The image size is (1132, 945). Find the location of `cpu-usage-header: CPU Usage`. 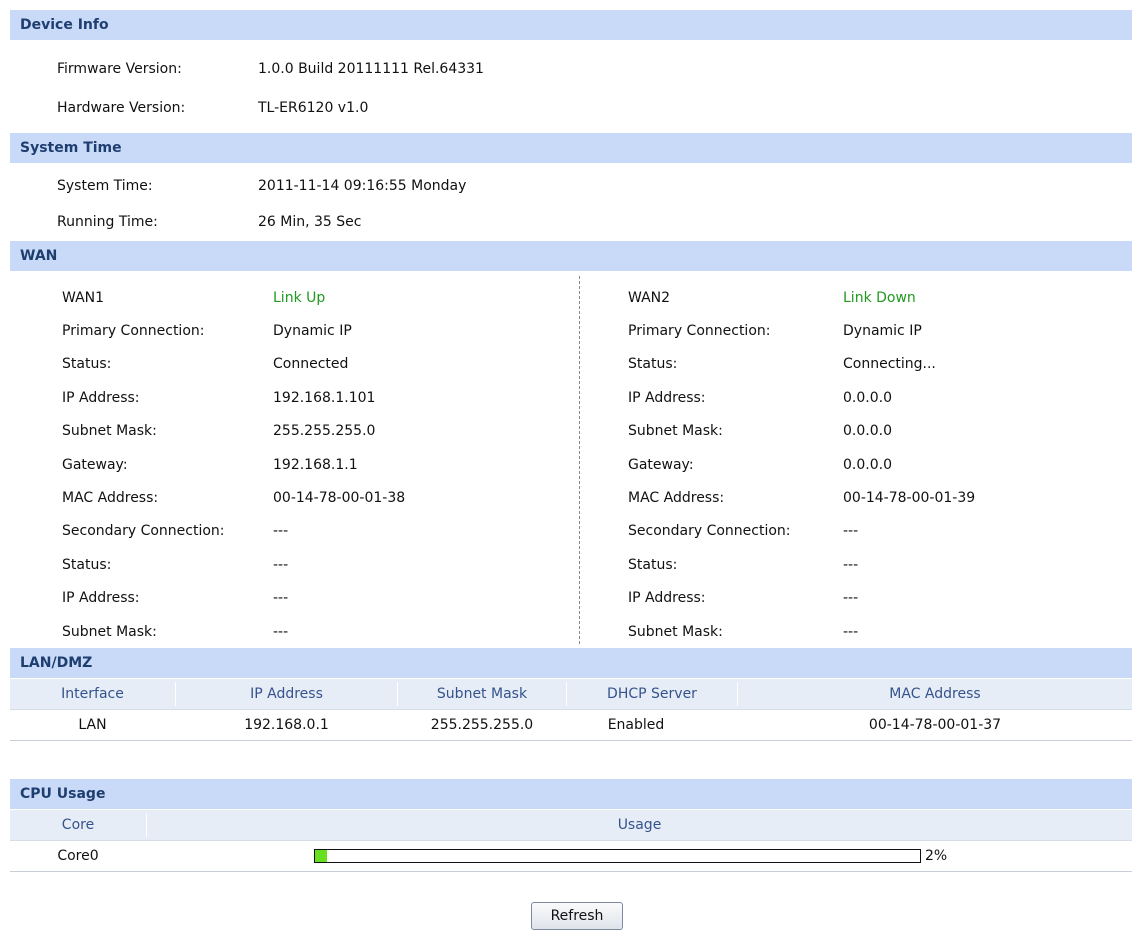

cpu-usage-header: CPU Usage is located at coordinates (571, 794).